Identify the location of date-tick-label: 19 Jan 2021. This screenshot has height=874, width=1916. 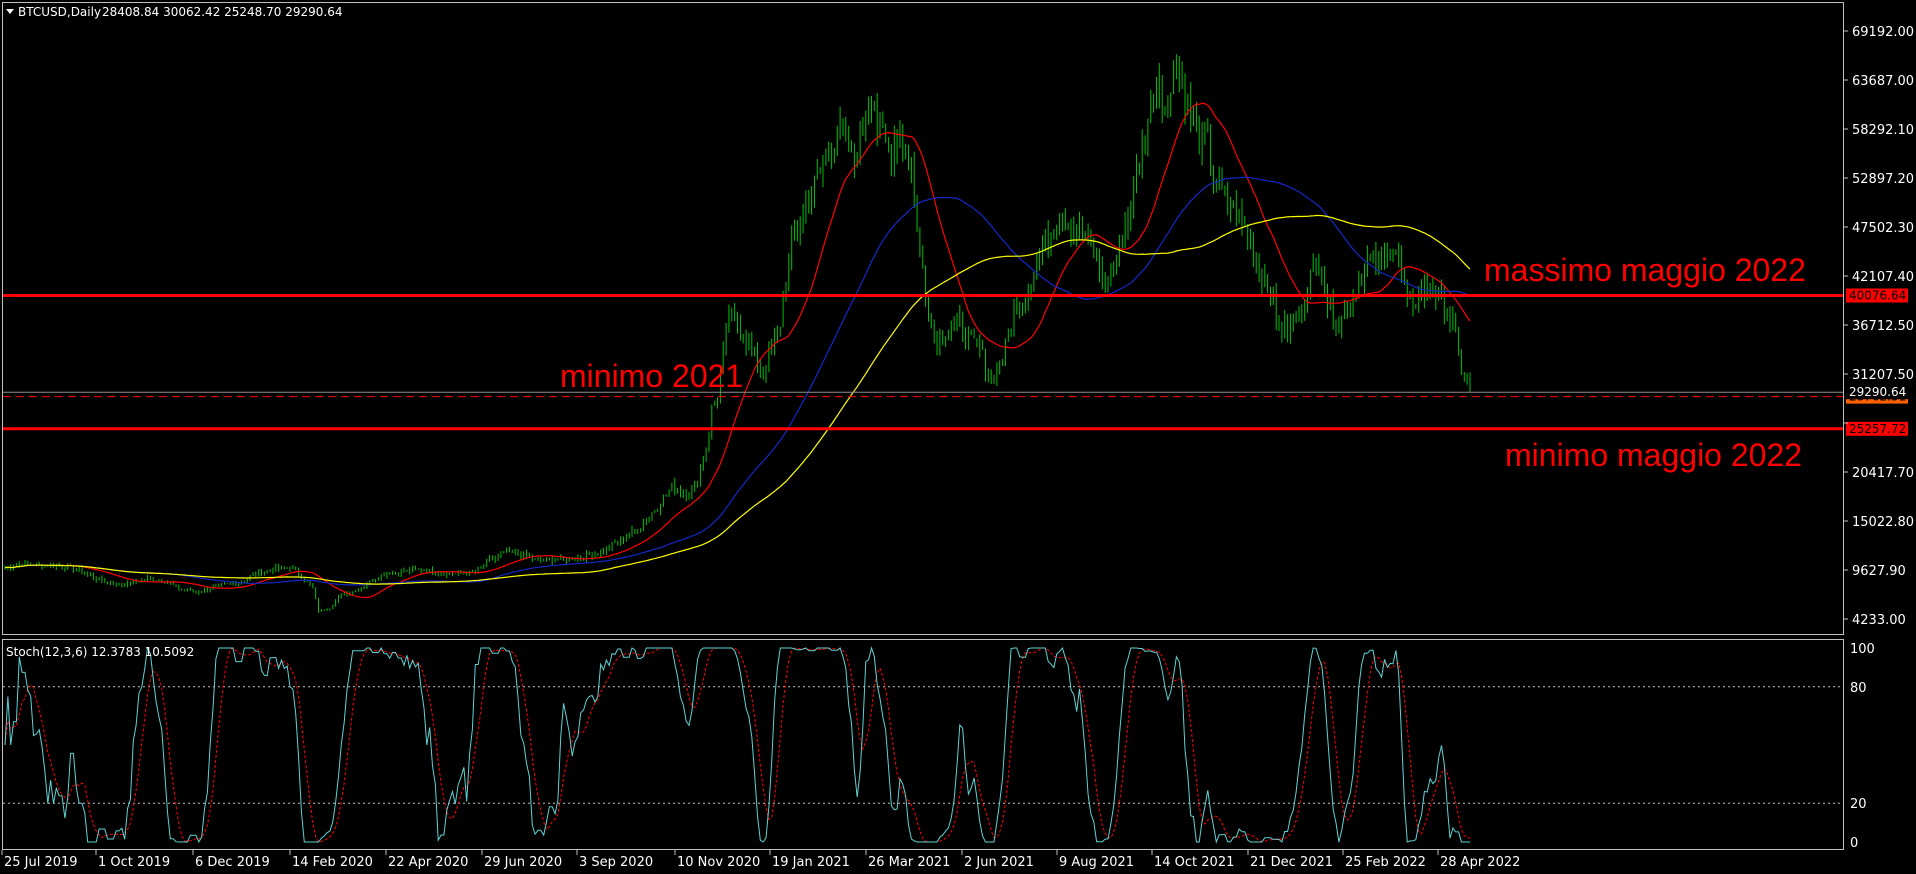
(811, 862).